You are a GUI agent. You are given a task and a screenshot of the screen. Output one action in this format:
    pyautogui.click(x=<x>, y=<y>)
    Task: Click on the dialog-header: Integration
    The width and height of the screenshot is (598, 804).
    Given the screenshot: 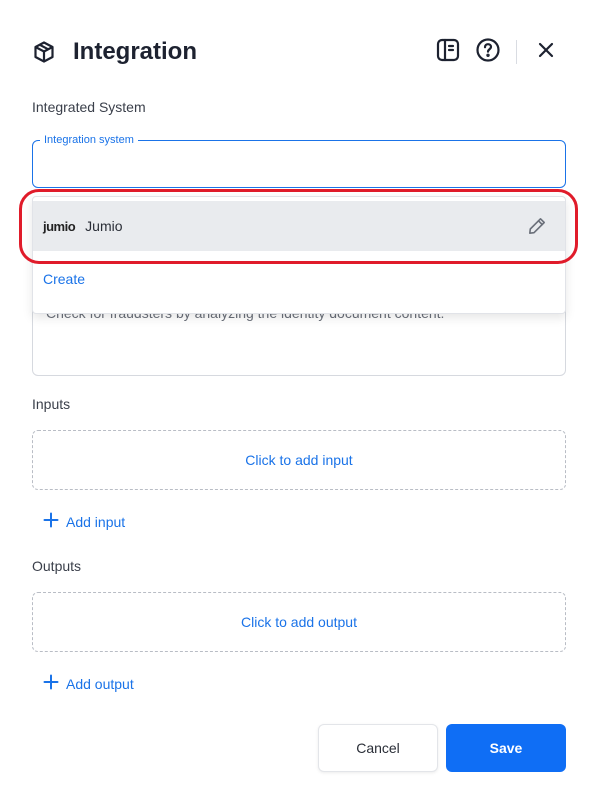 What is the action you would take?
    pyautogui.click(x=299, y=50)
    